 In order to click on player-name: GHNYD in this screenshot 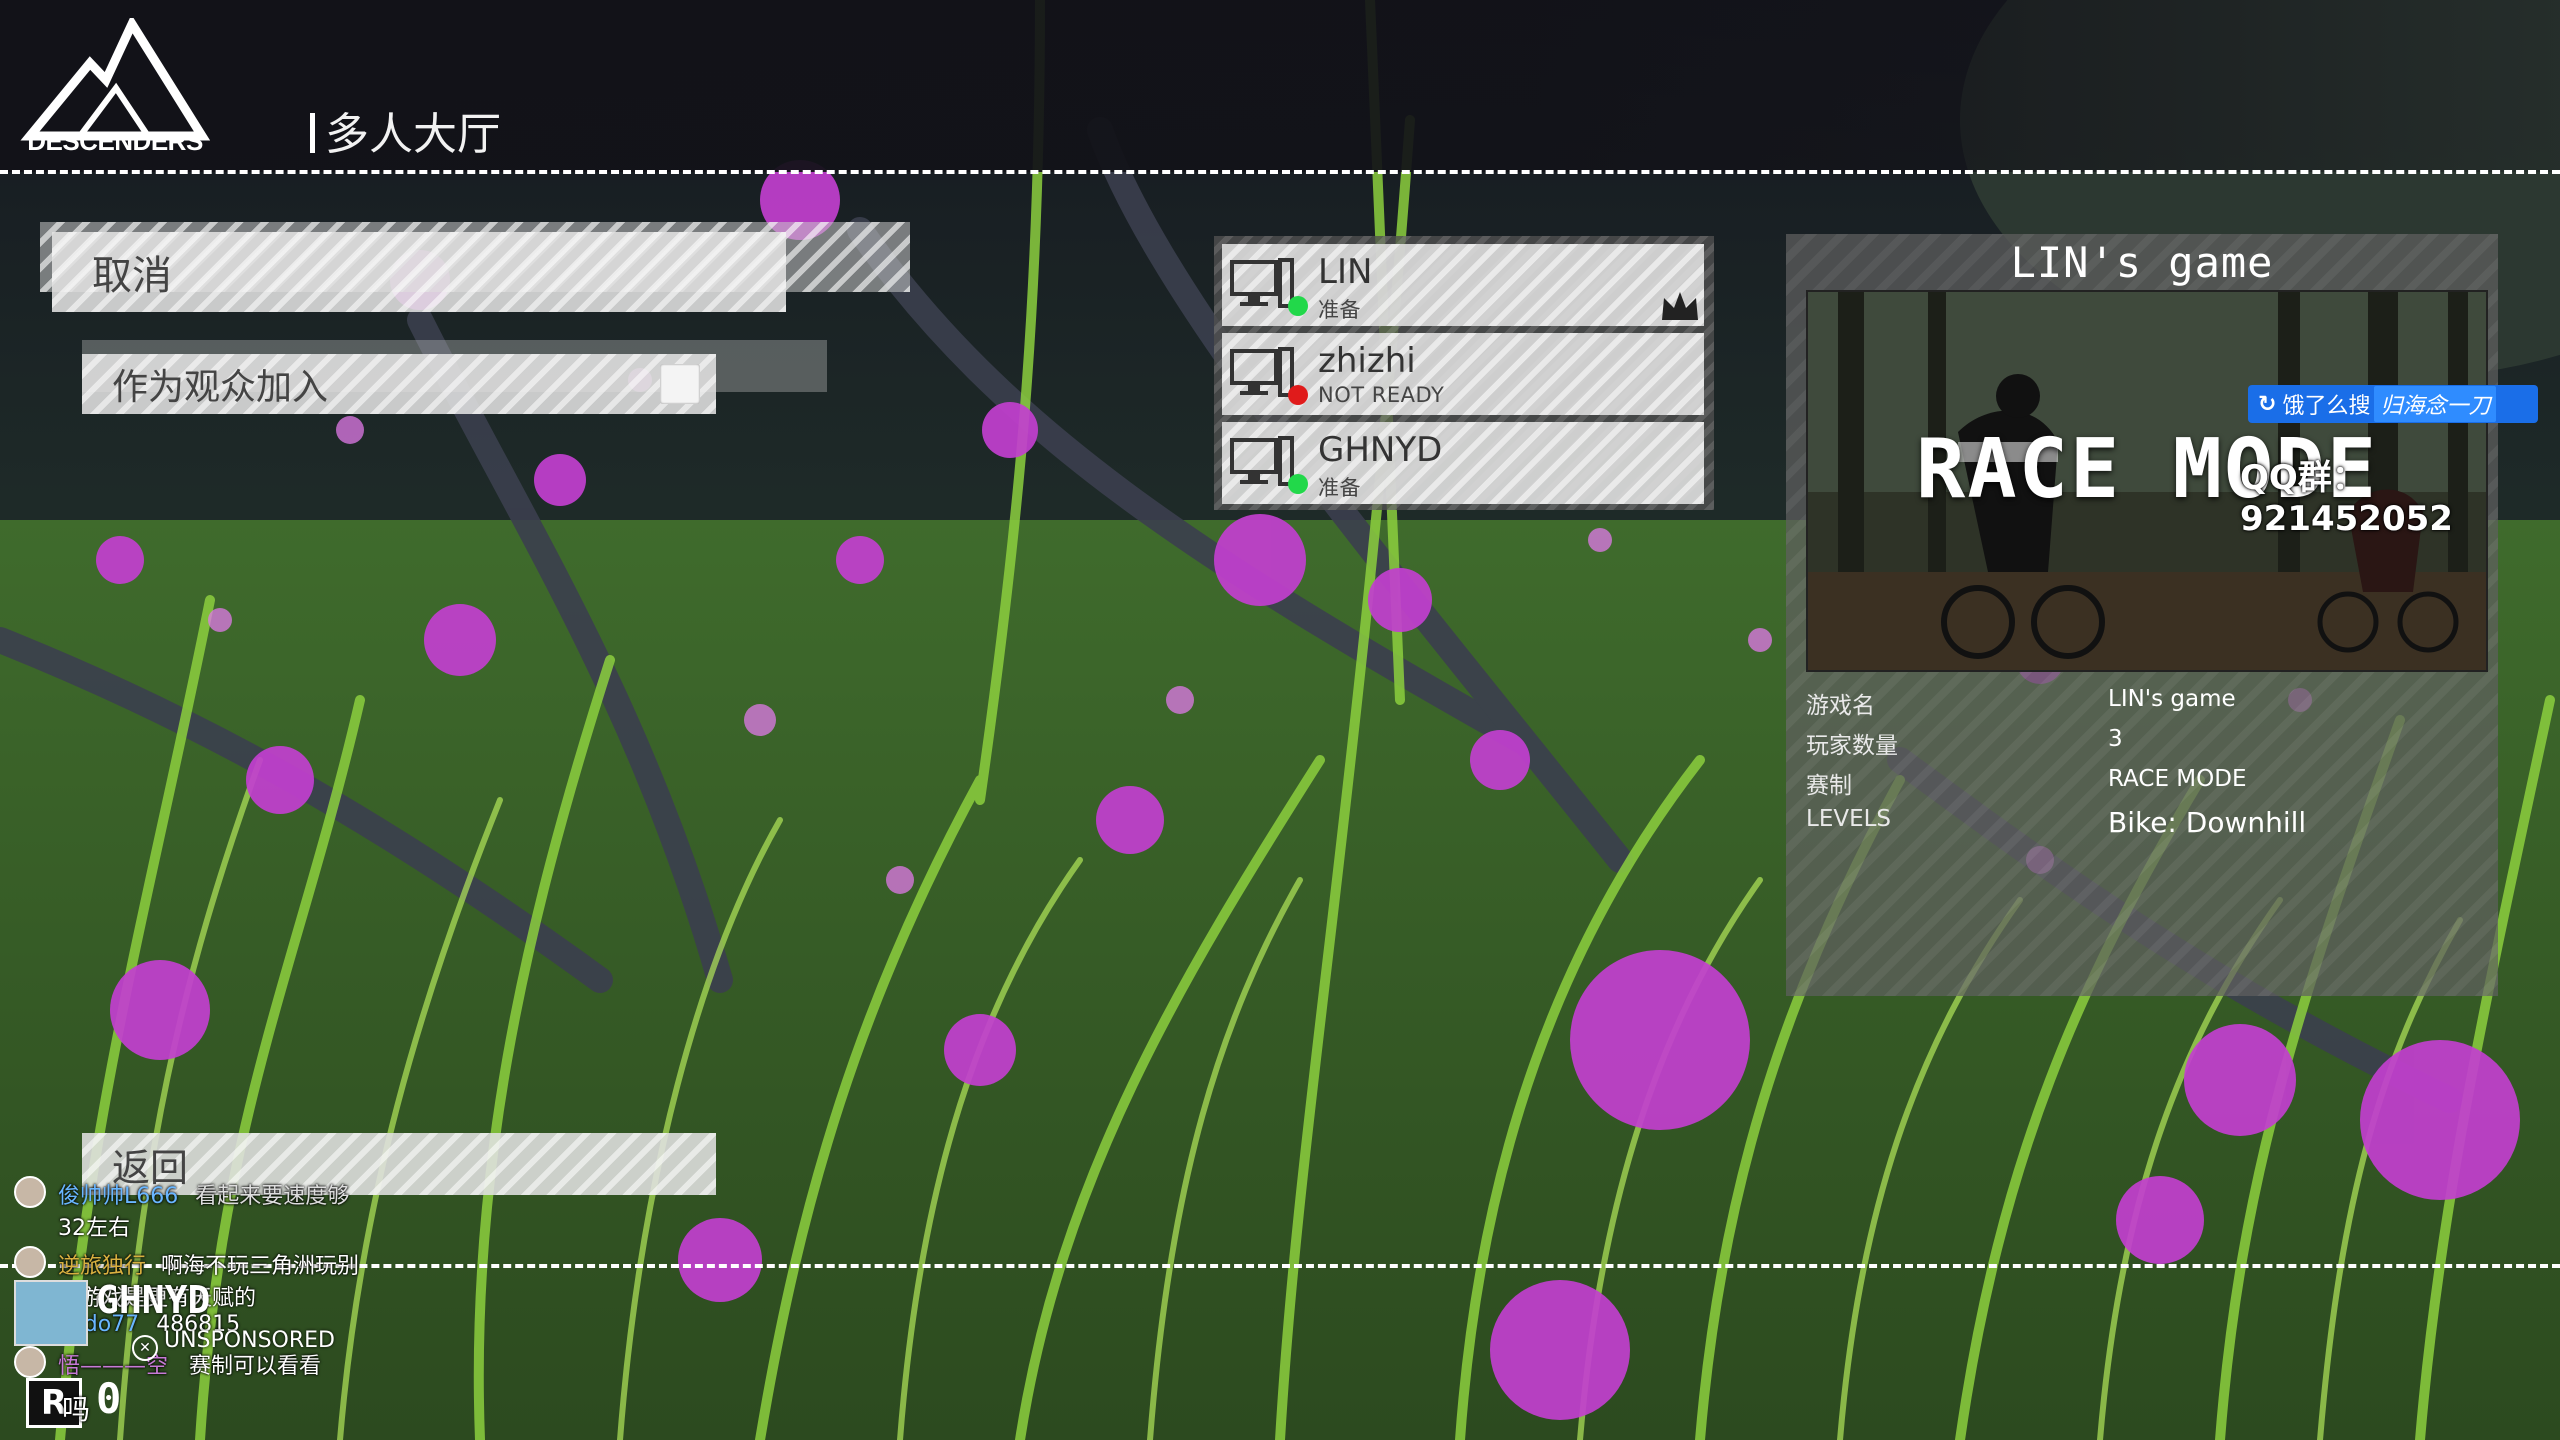, I will do `click(1380, 450)`.